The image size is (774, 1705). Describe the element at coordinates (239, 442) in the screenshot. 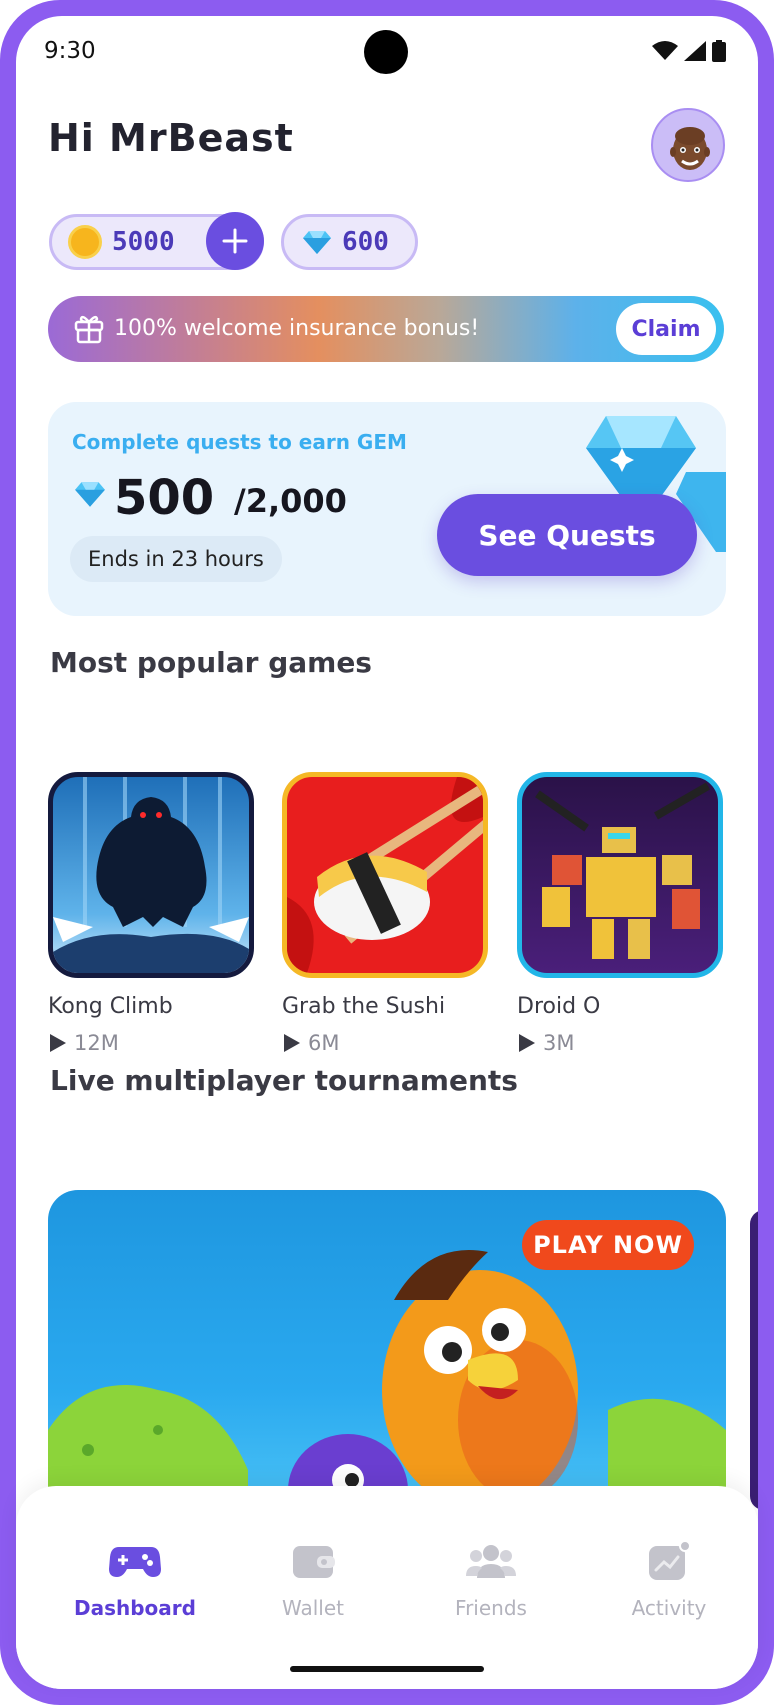

I see `quest-title: Complete quests to earn GEM` at that location.